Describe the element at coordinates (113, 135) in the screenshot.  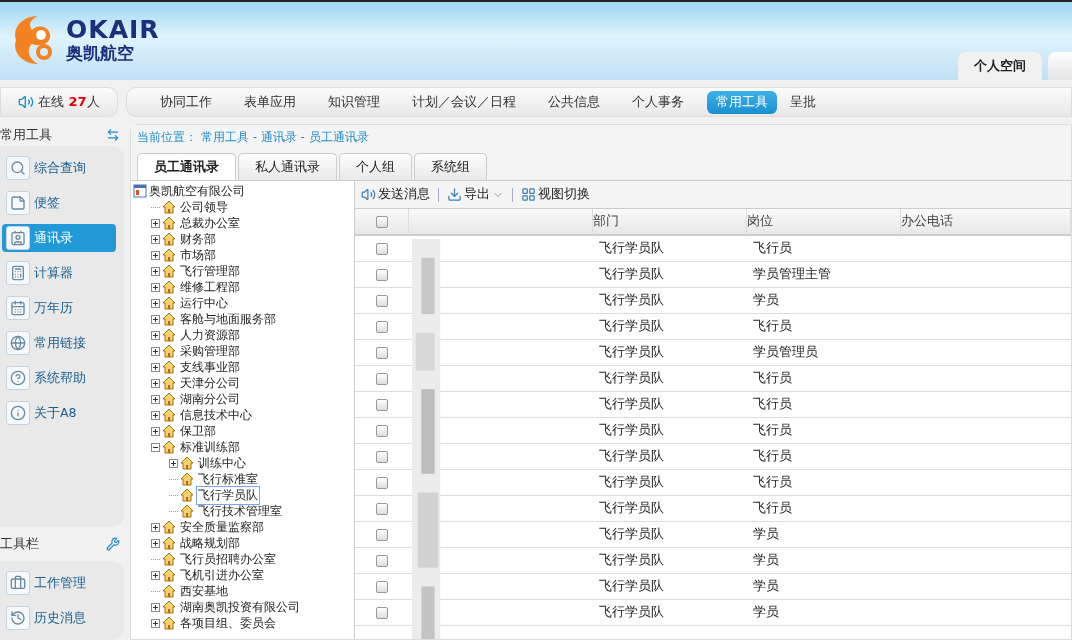
I see `swap-icon` at that location.